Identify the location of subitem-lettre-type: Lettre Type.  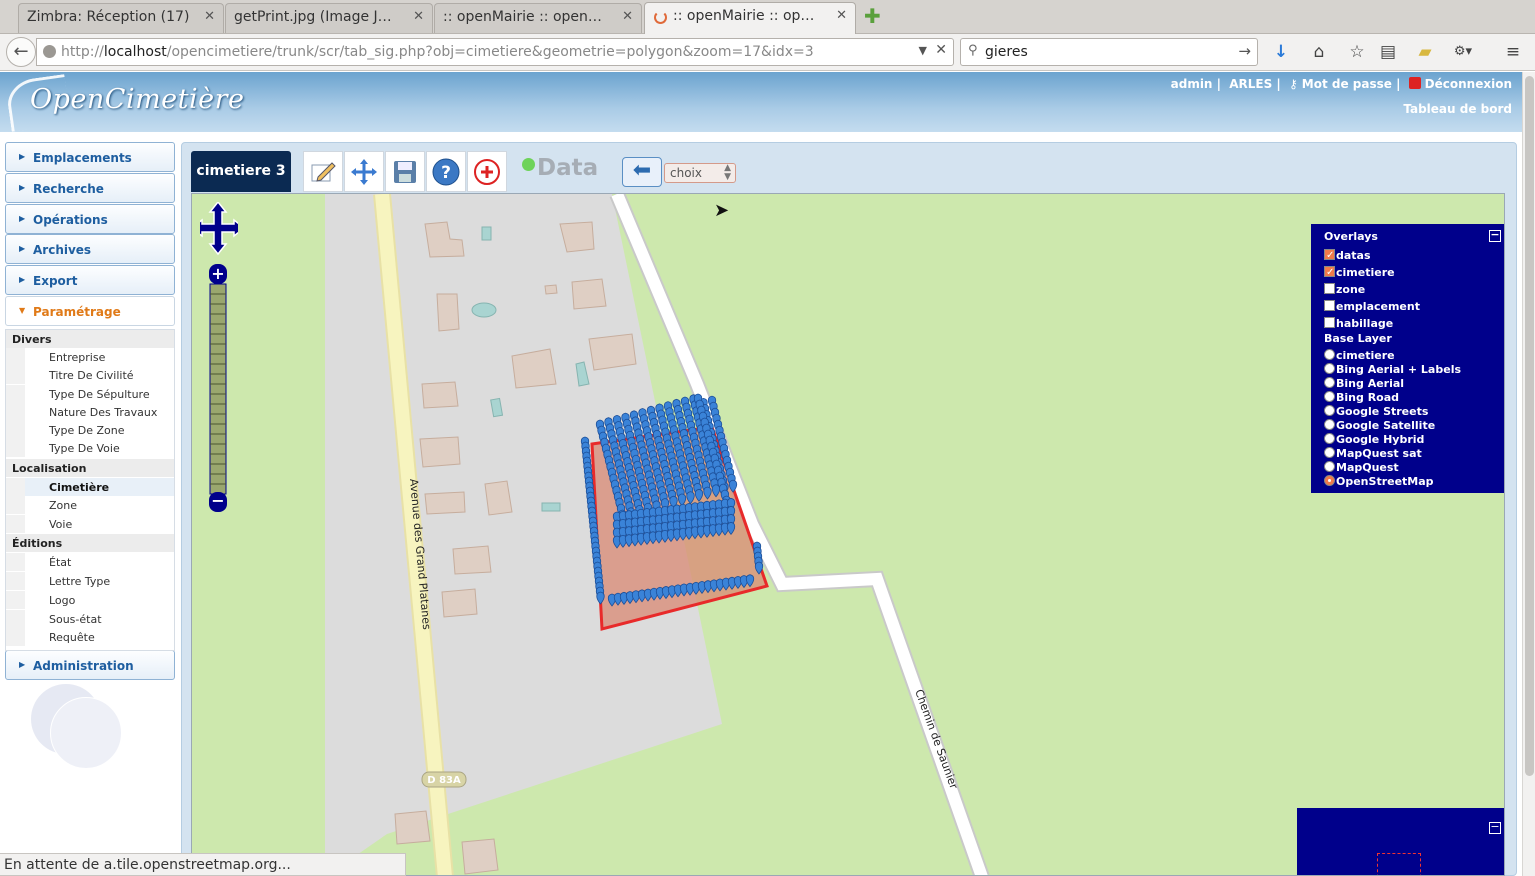
(90, 581).